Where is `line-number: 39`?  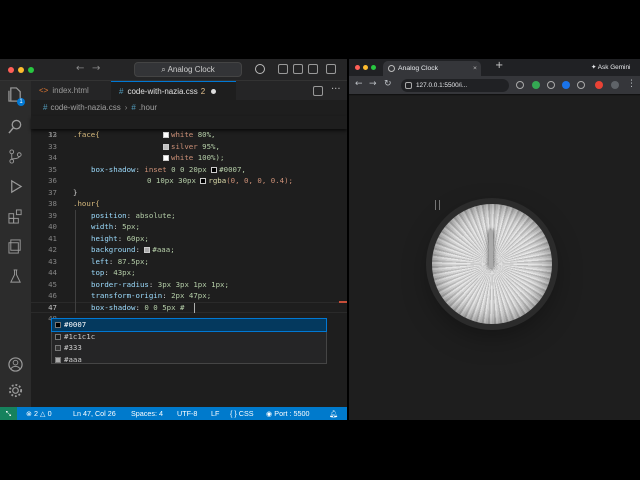 line-number: 39 is located at coordinates (52, 215).